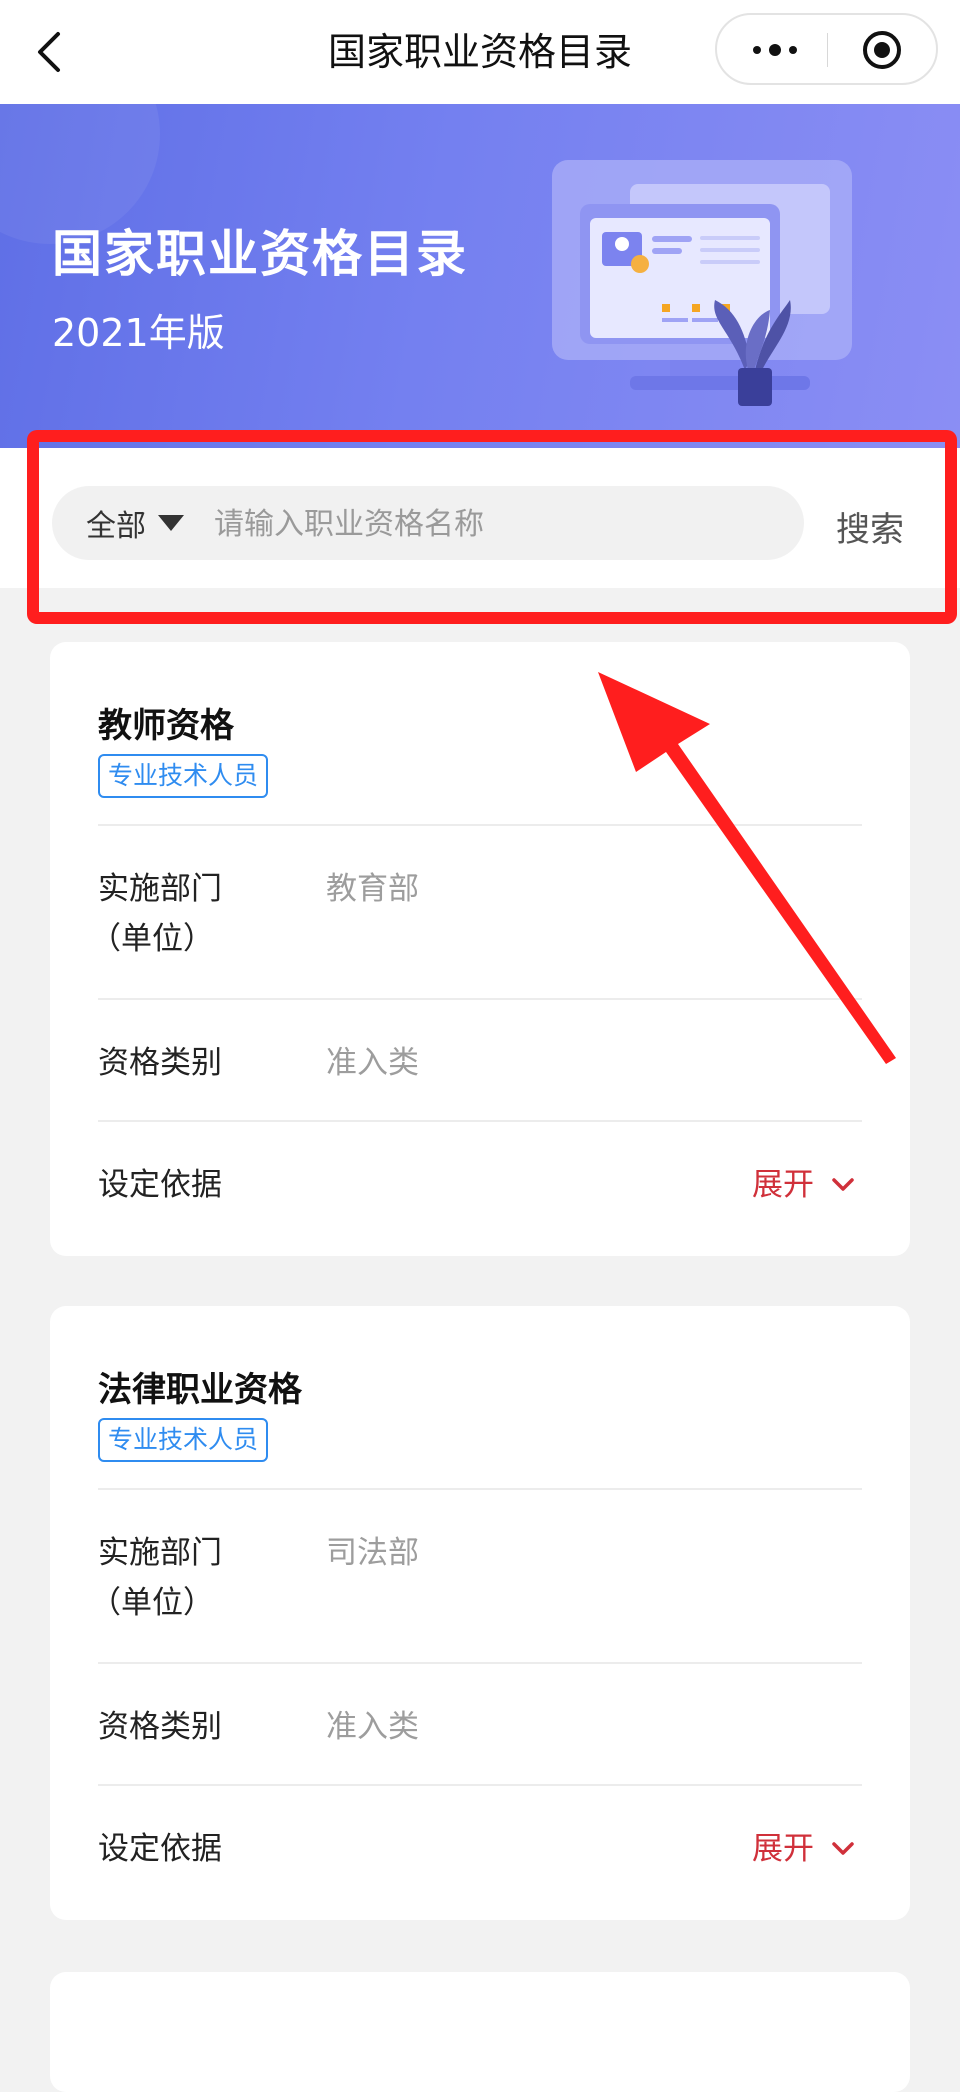  What do you see at coordinates (260, 254) in the screenshot?
I see `banner-title: 国家职业资格目录` at bounding box center [260, 254].